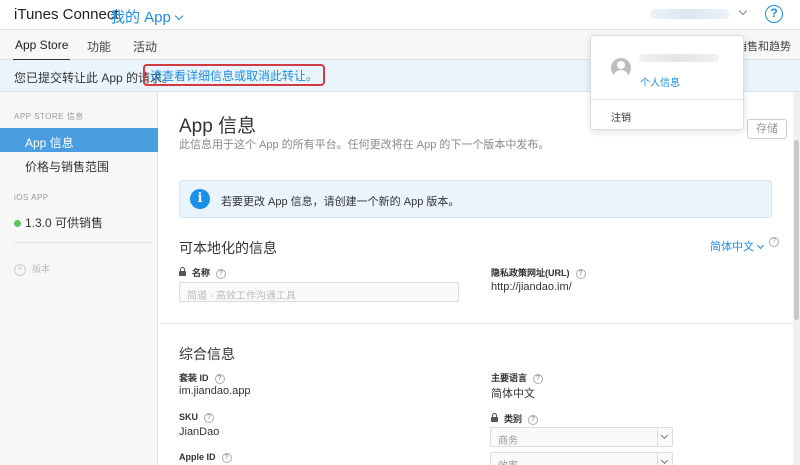  I want to click on info-text: 若要更改 App 信息，请创建一个新的 App 版本。, so click(340, 202).